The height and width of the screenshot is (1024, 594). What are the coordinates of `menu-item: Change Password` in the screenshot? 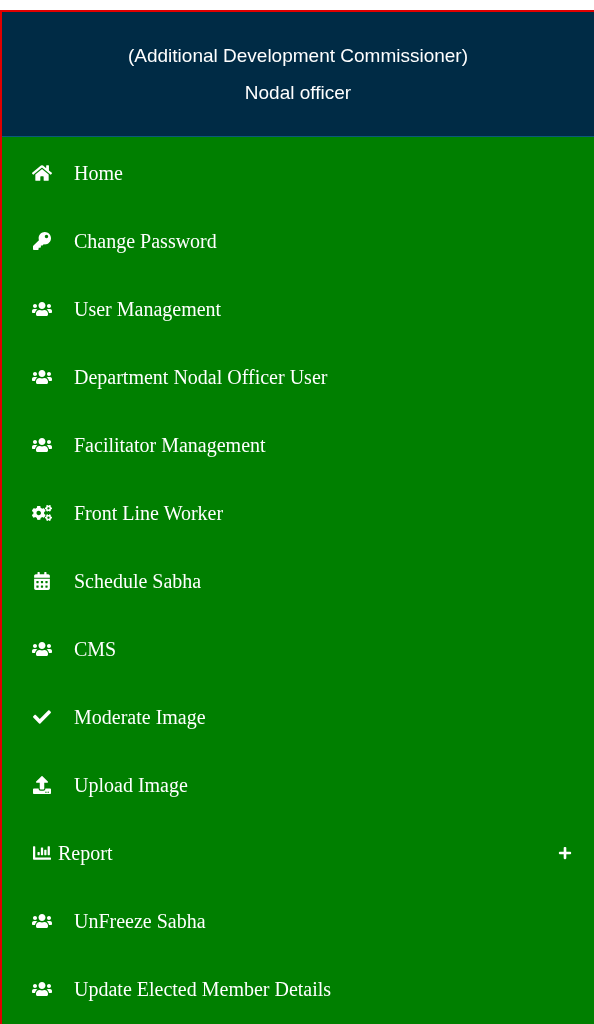 It's located at (298, 241).